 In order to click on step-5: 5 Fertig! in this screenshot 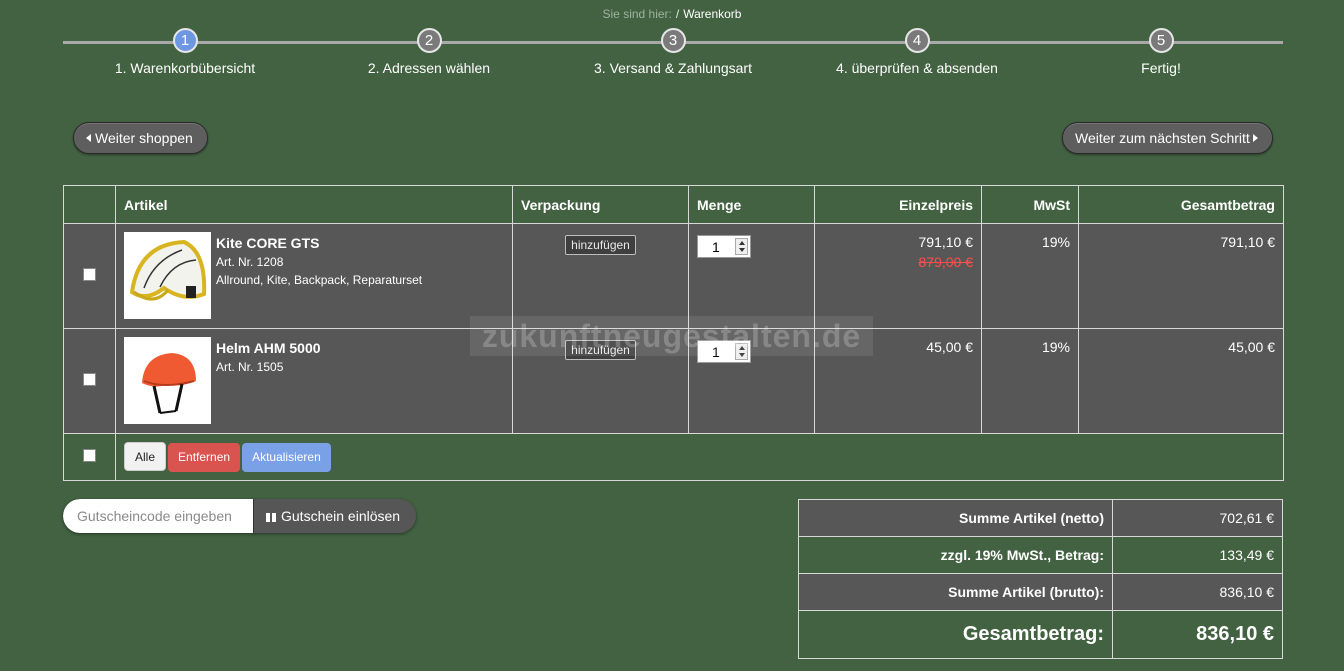, I will do `click(1161, 52)`.